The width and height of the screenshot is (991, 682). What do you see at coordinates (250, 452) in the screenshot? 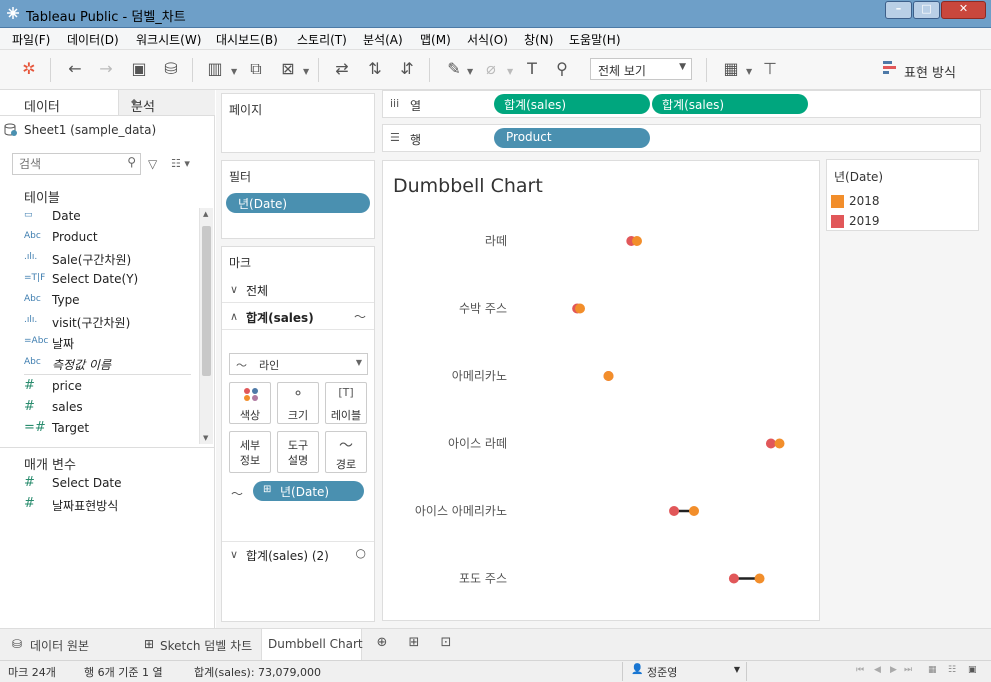
I see `detail-button: 세부 정보` at bounding box center [250, 452].